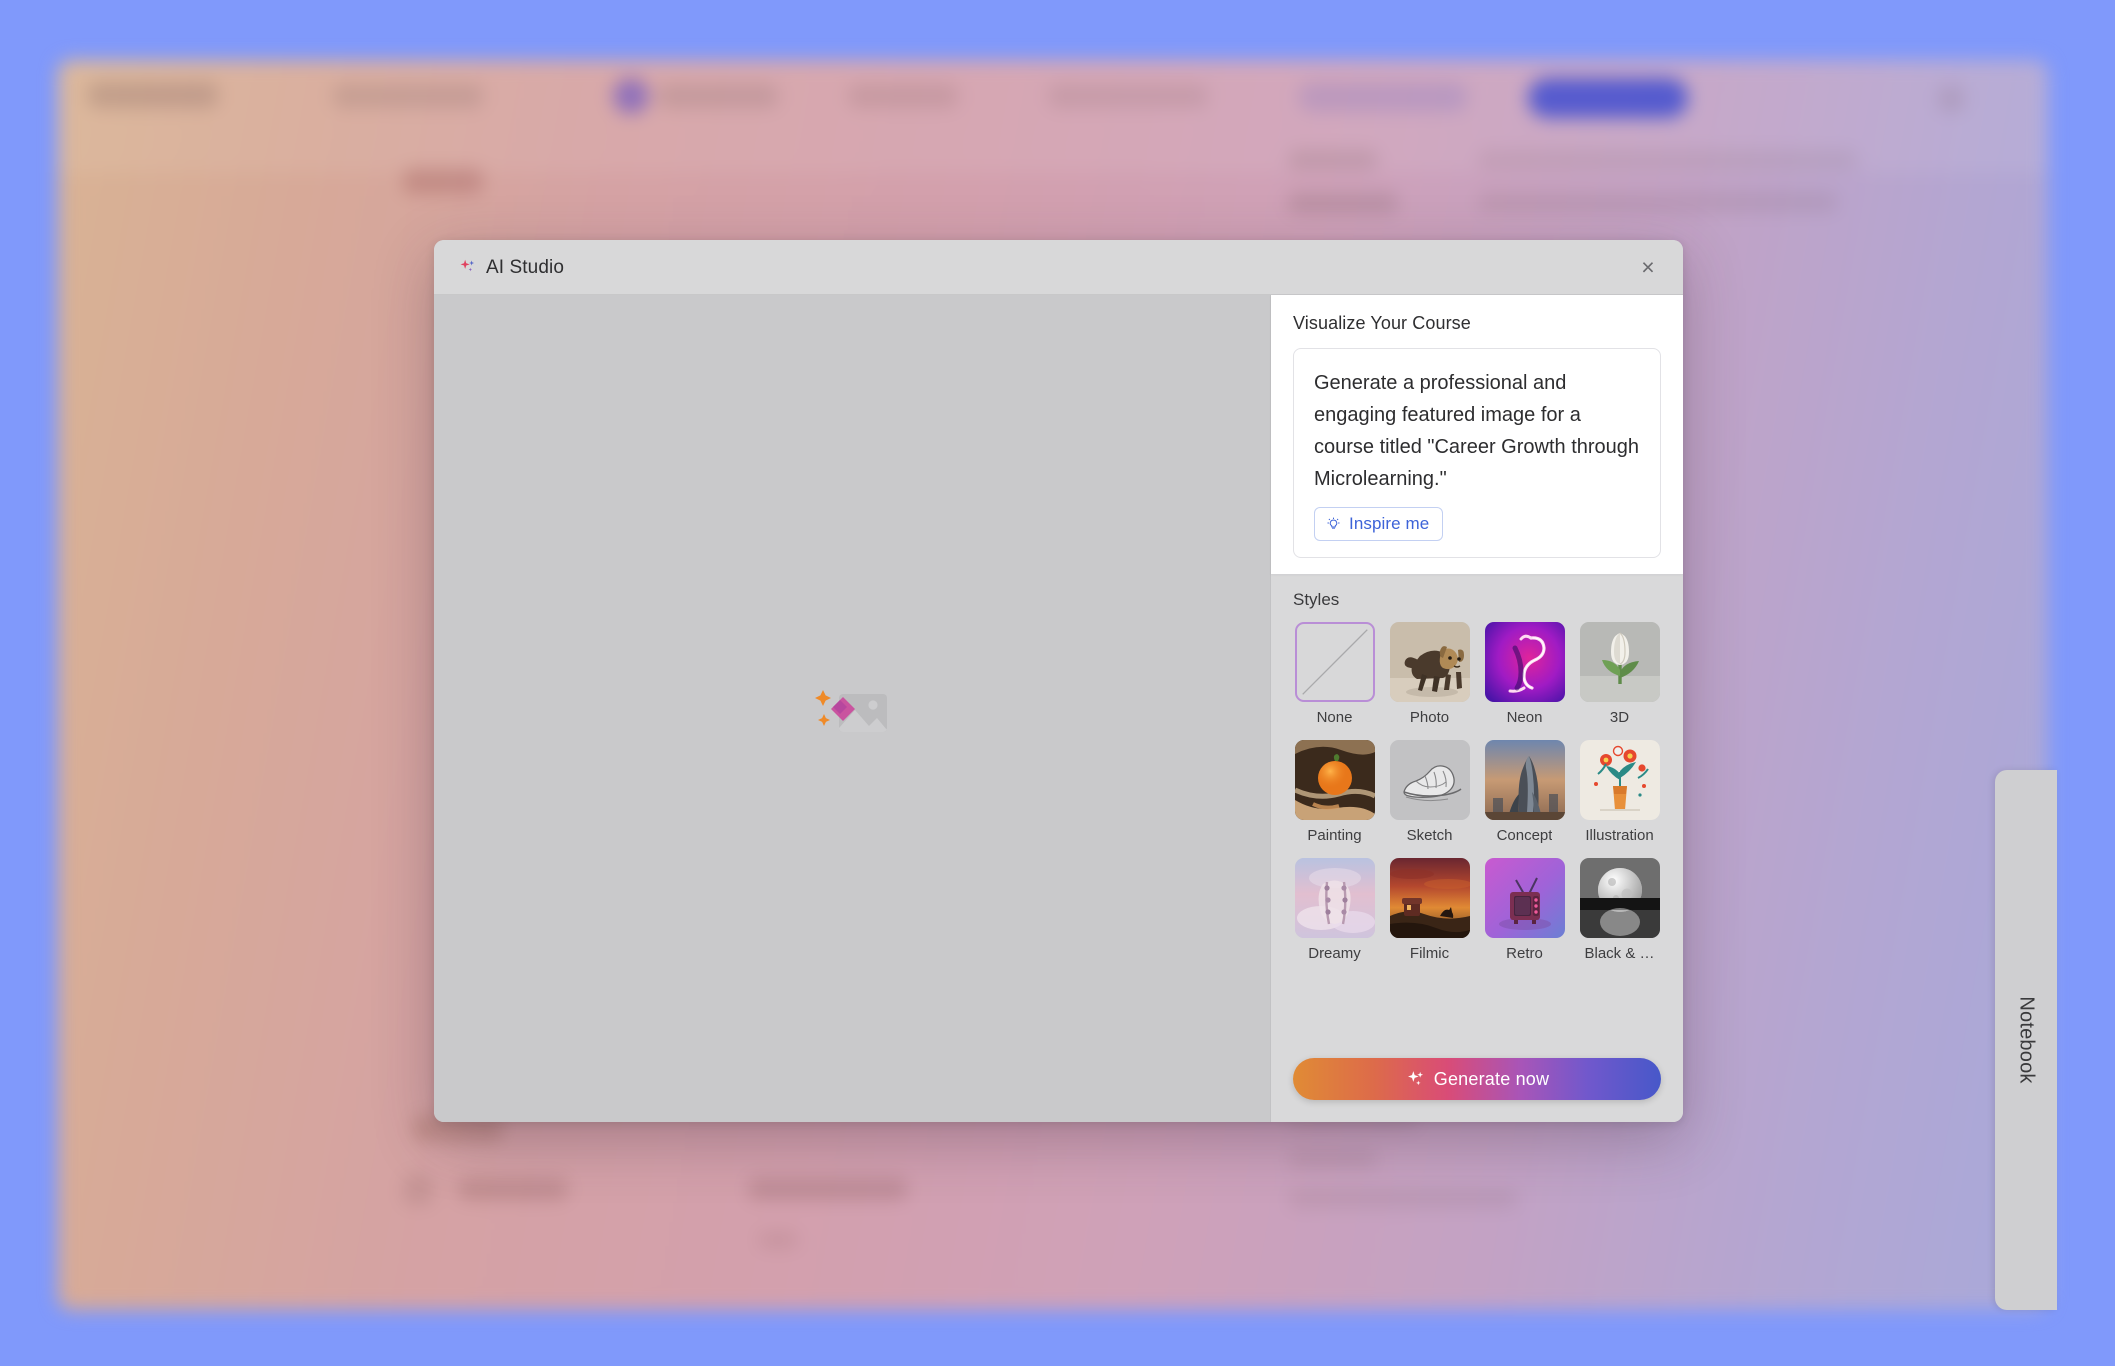  I want to click on style-thumb-none, so click(1334, 662).